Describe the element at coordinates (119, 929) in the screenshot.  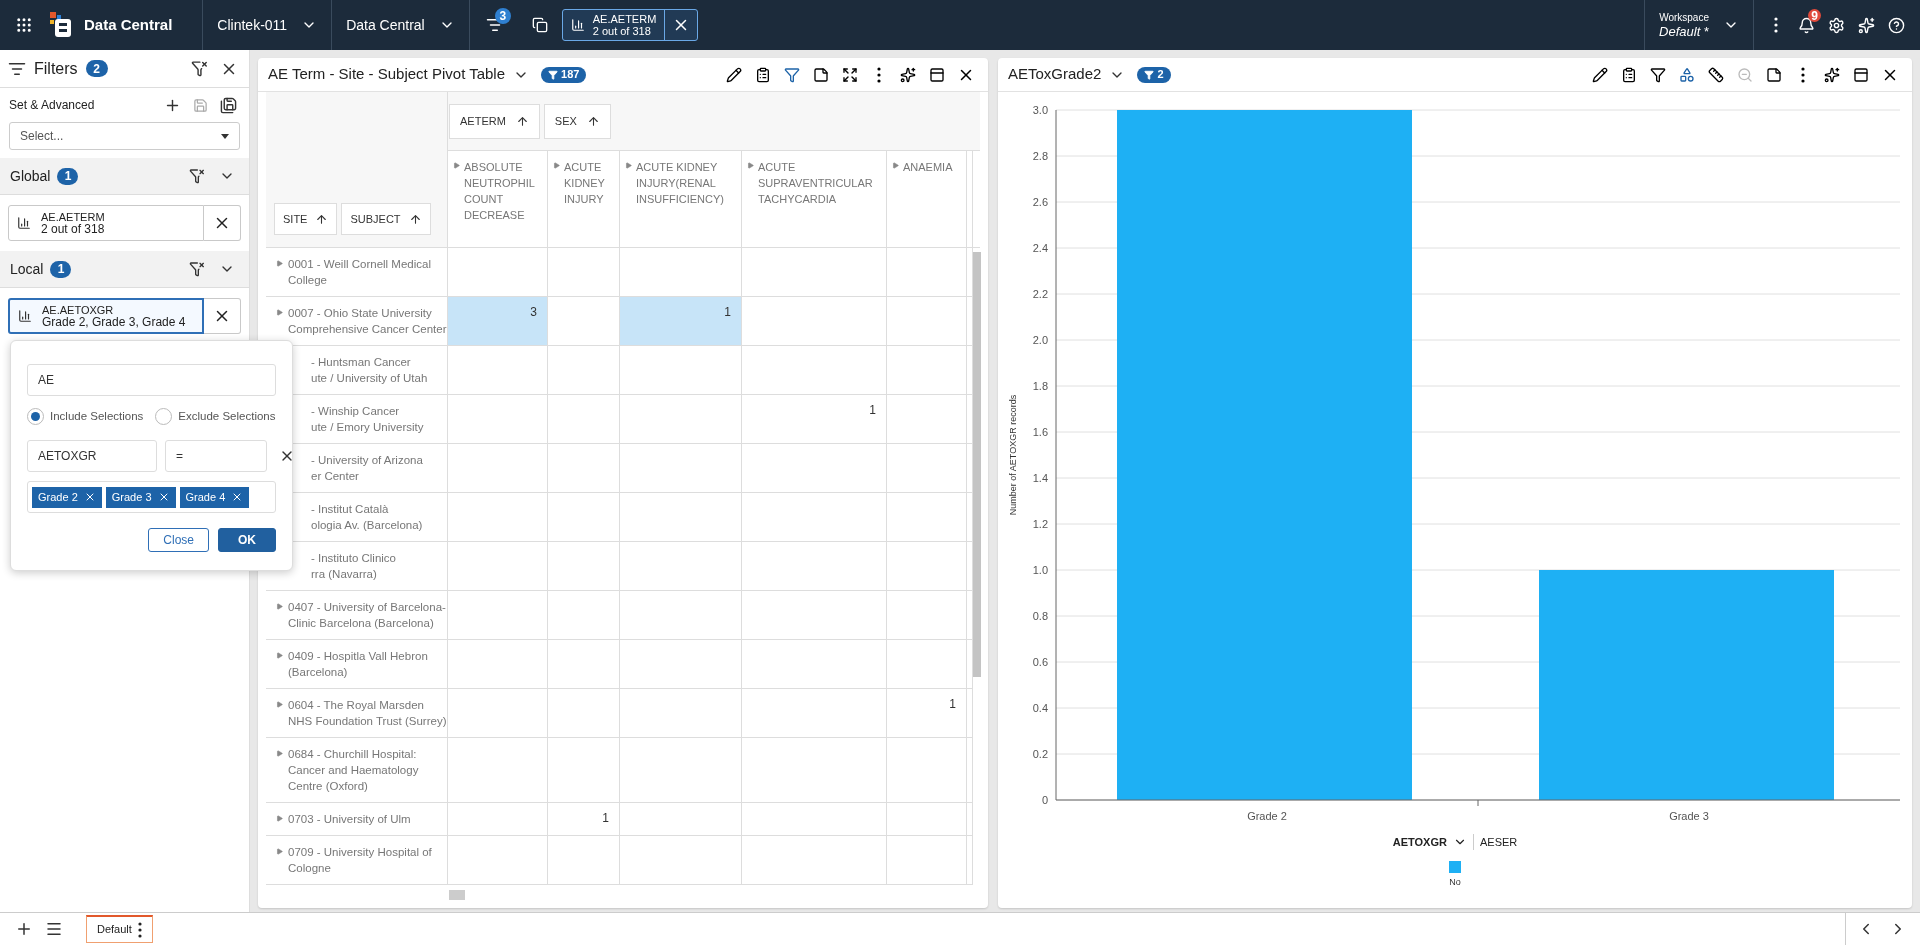
I see `workspace-tab: Default` at that location.